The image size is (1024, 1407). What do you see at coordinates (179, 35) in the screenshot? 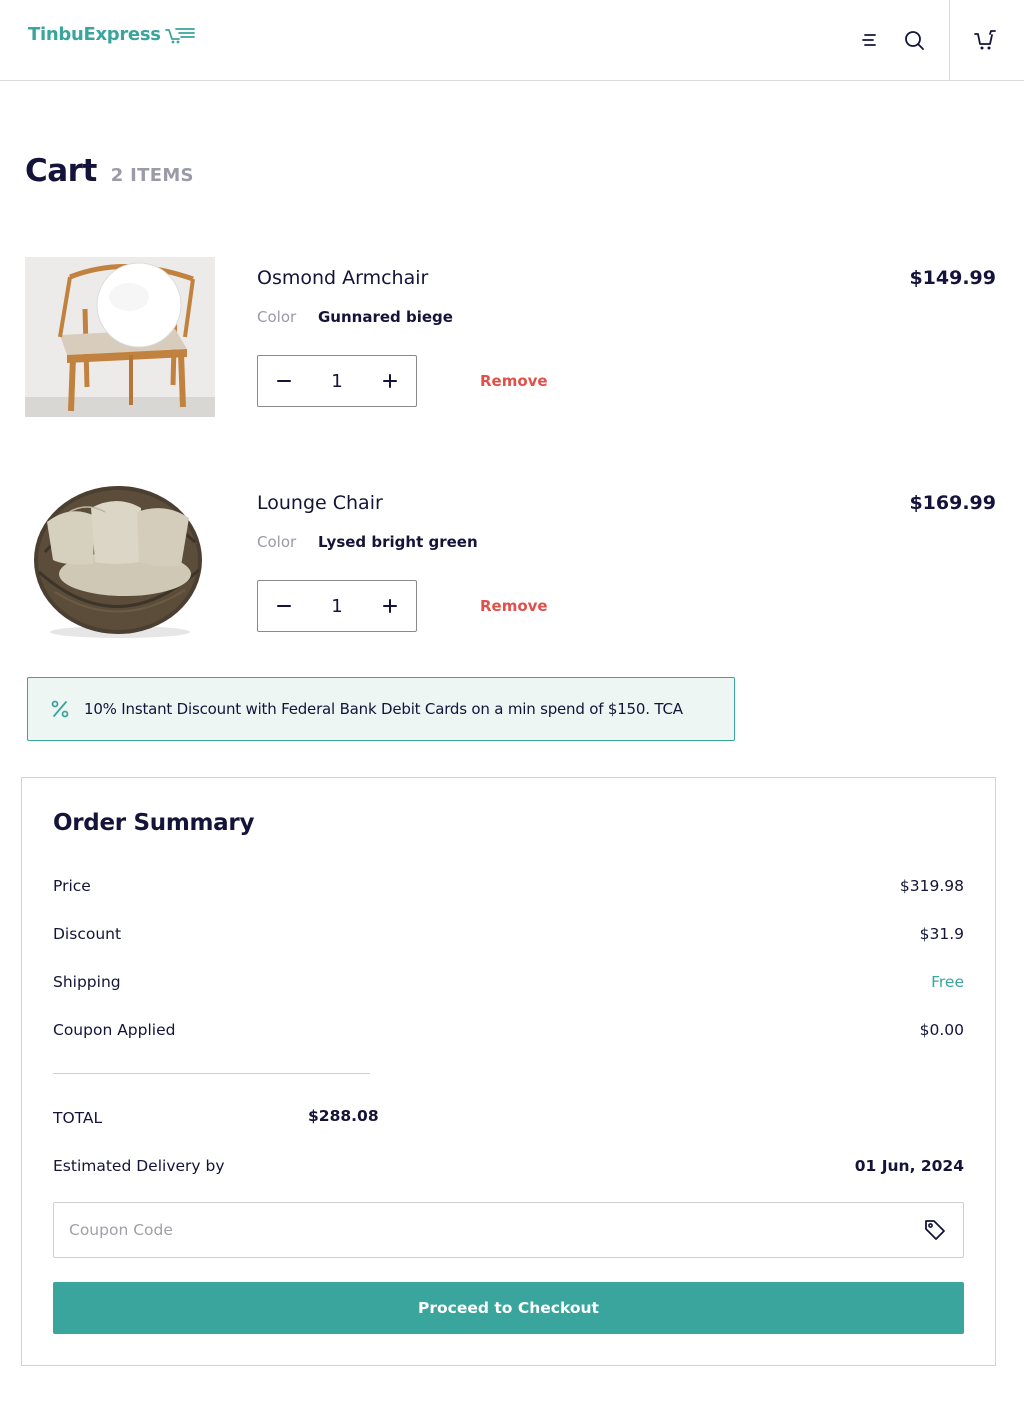
I see `fast-cart-icon` at bounding box center [179, 35].